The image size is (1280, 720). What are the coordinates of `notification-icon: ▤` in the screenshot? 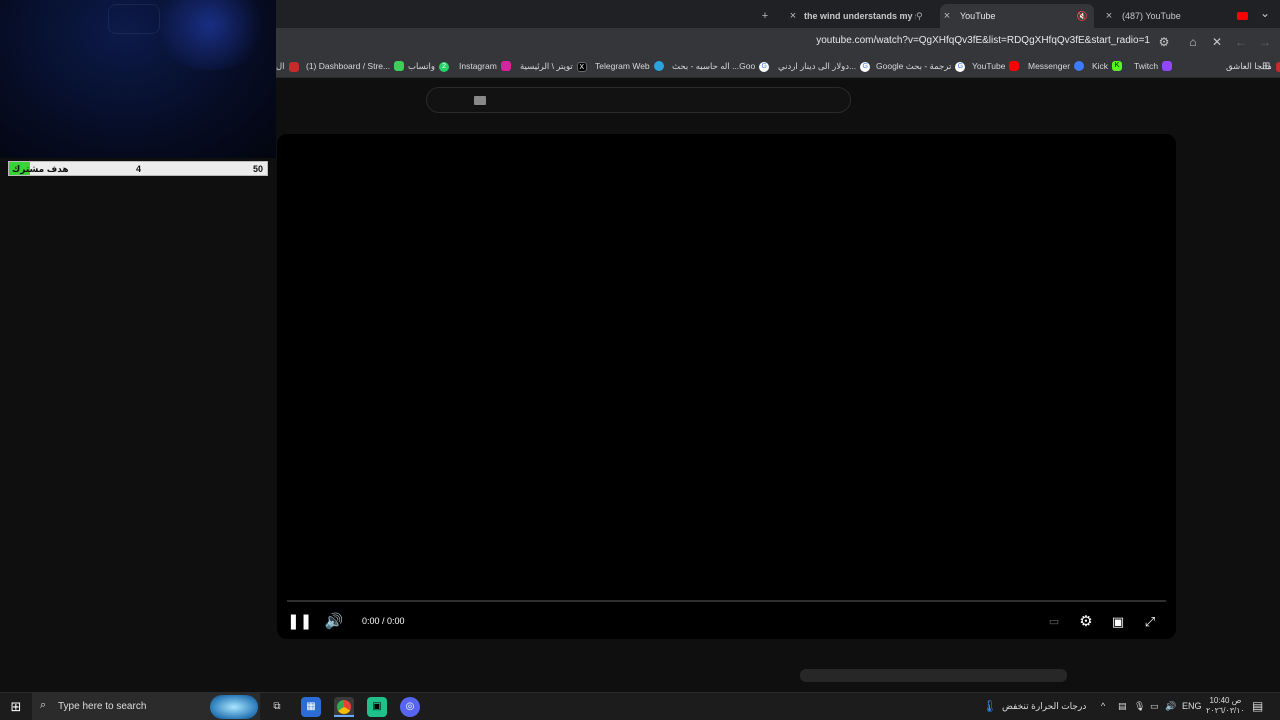 It's located at (1257, 706).